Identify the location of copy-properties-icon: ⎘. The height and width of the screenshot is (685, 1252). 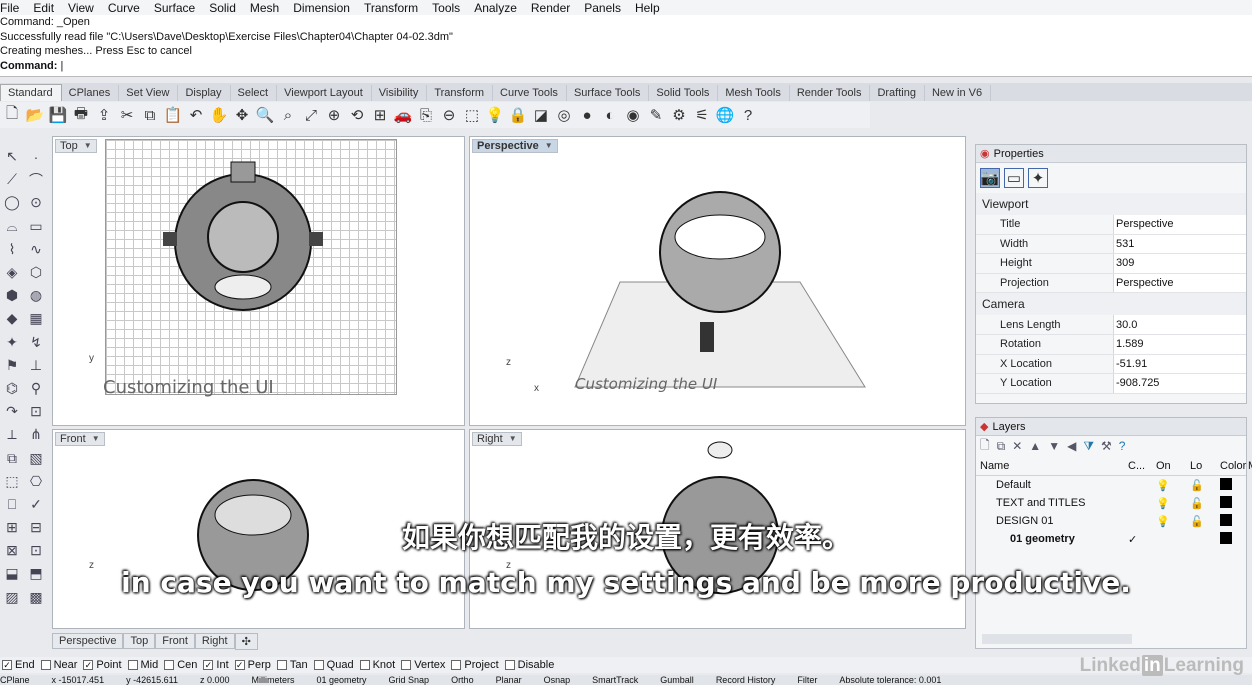
(426, 115).